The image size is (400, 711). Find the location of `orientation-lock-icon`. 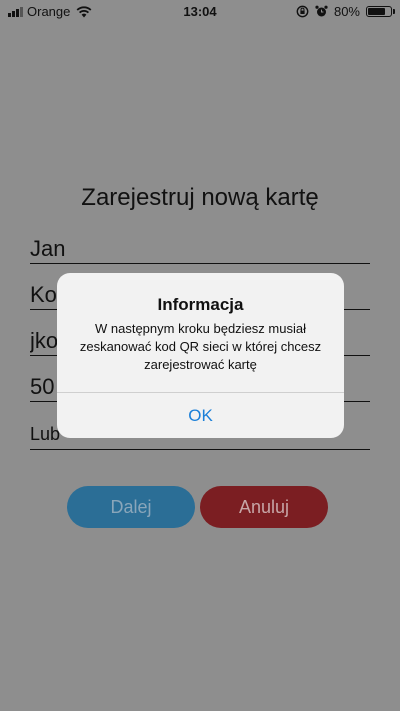

orientation-lock-icon is located at coordinates (302, 11).